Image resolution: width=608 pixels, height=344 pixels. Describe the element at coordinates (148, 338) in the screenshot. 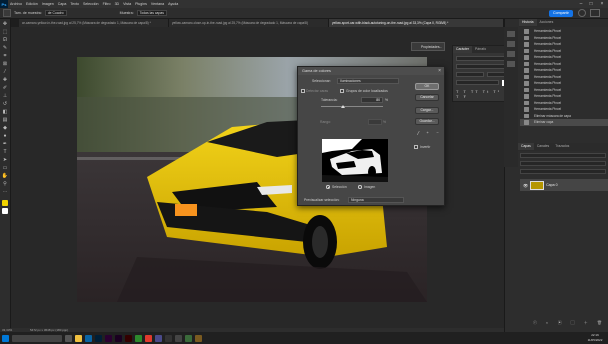

I see `chrome-icon` at that location.